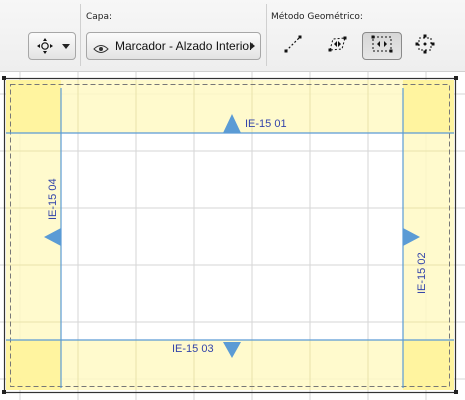 Image resolution: width=465 pixels, height=400 pixels. What do you see at coordinates (101, 47) in the screenshot?
I see `eye-icon` at bounding box center [101, 47].